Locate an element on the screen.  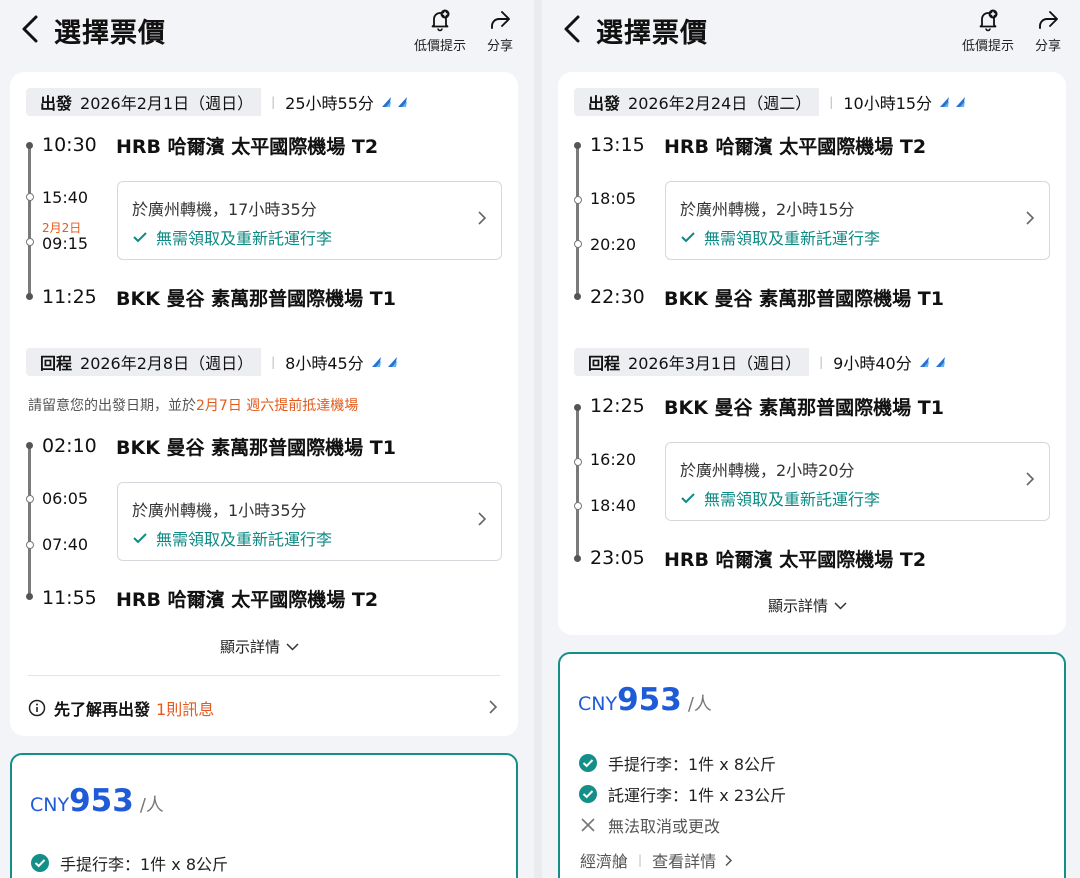
info-row: 先了解再出發 1則訊息 is located at coordinates (121, 708).